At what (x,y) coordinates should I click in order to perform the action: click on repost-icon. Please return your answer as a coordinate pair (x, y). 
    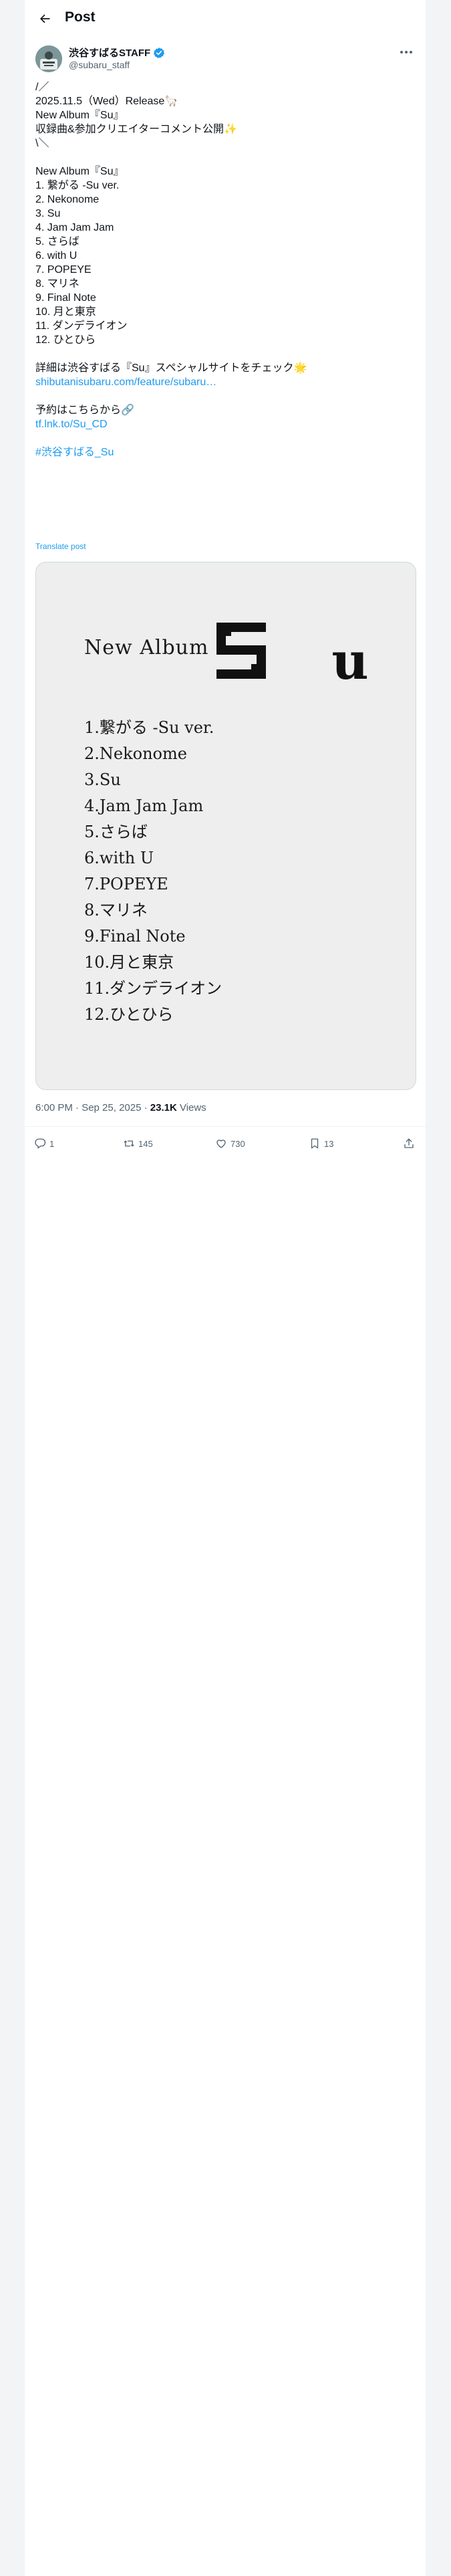
    Looking at the image, I should click on (129, 1143).